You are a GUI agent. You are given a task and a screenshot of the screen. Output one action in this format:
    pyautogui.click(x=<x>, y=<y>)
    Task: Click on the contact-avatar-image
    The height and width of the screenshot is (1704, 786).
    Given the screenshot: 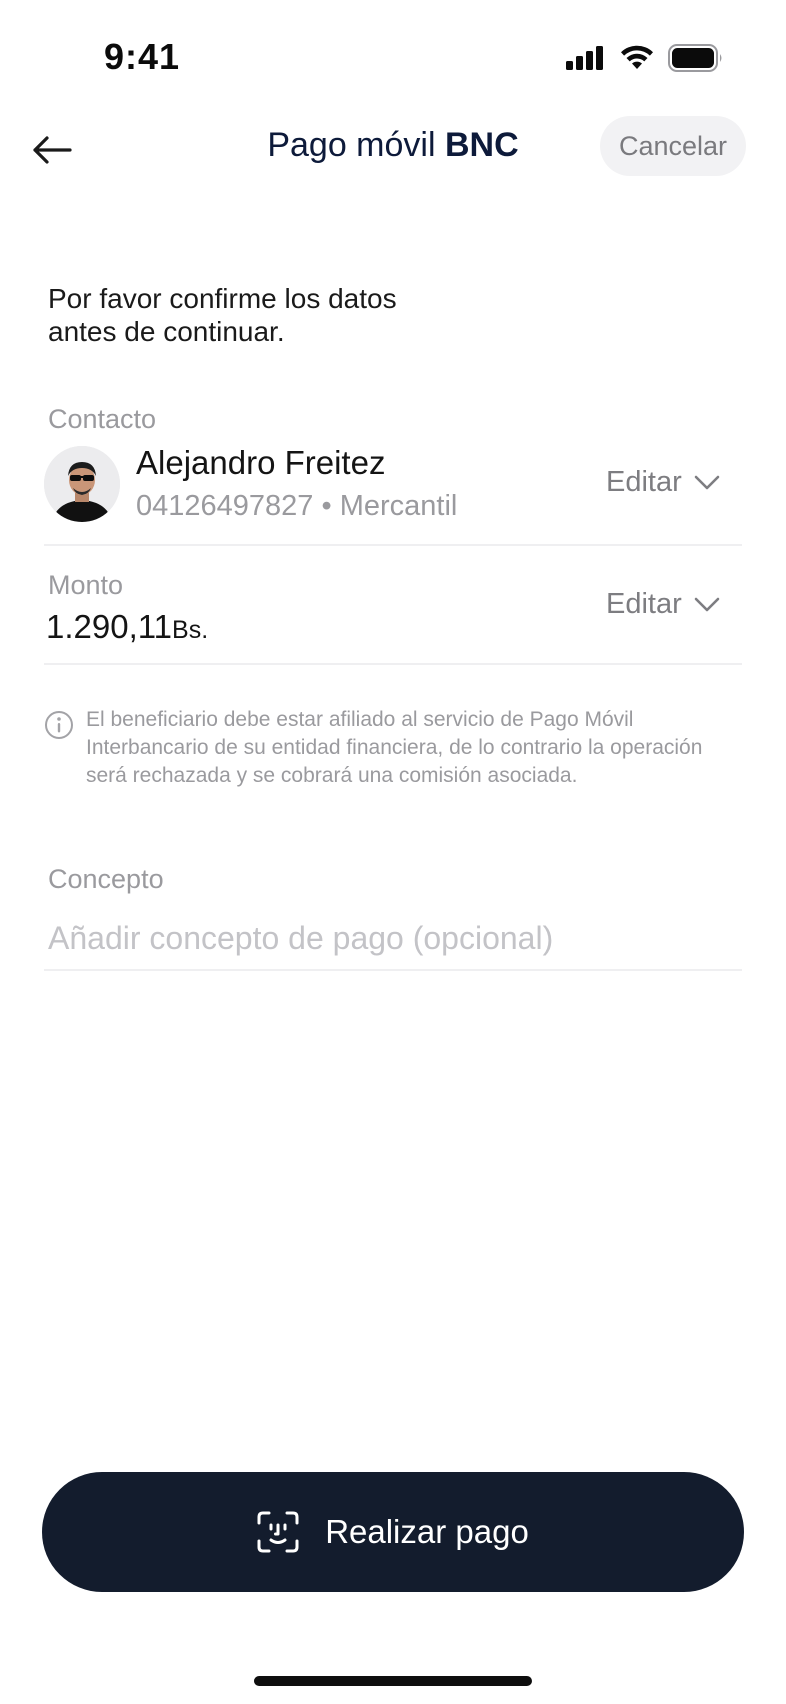 What is the action you would take?
    pyautogui.click(x=82, y=484)
    